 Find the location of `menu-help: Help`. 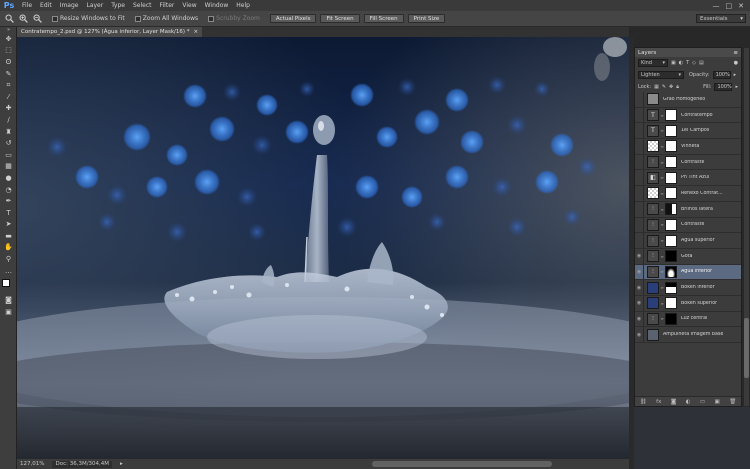

menu-help: Help is located at coordinates (243, 5).